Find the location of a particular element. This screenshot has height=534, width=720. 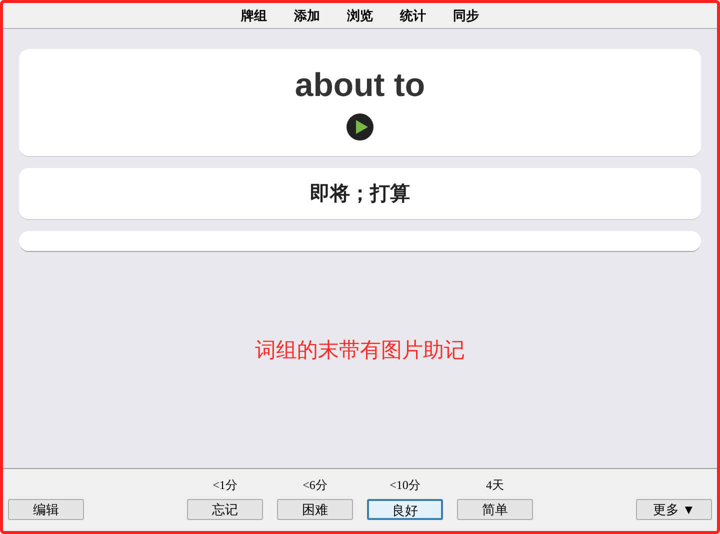

more-button: 更多 ▼ is located at coordinates (674, 509).